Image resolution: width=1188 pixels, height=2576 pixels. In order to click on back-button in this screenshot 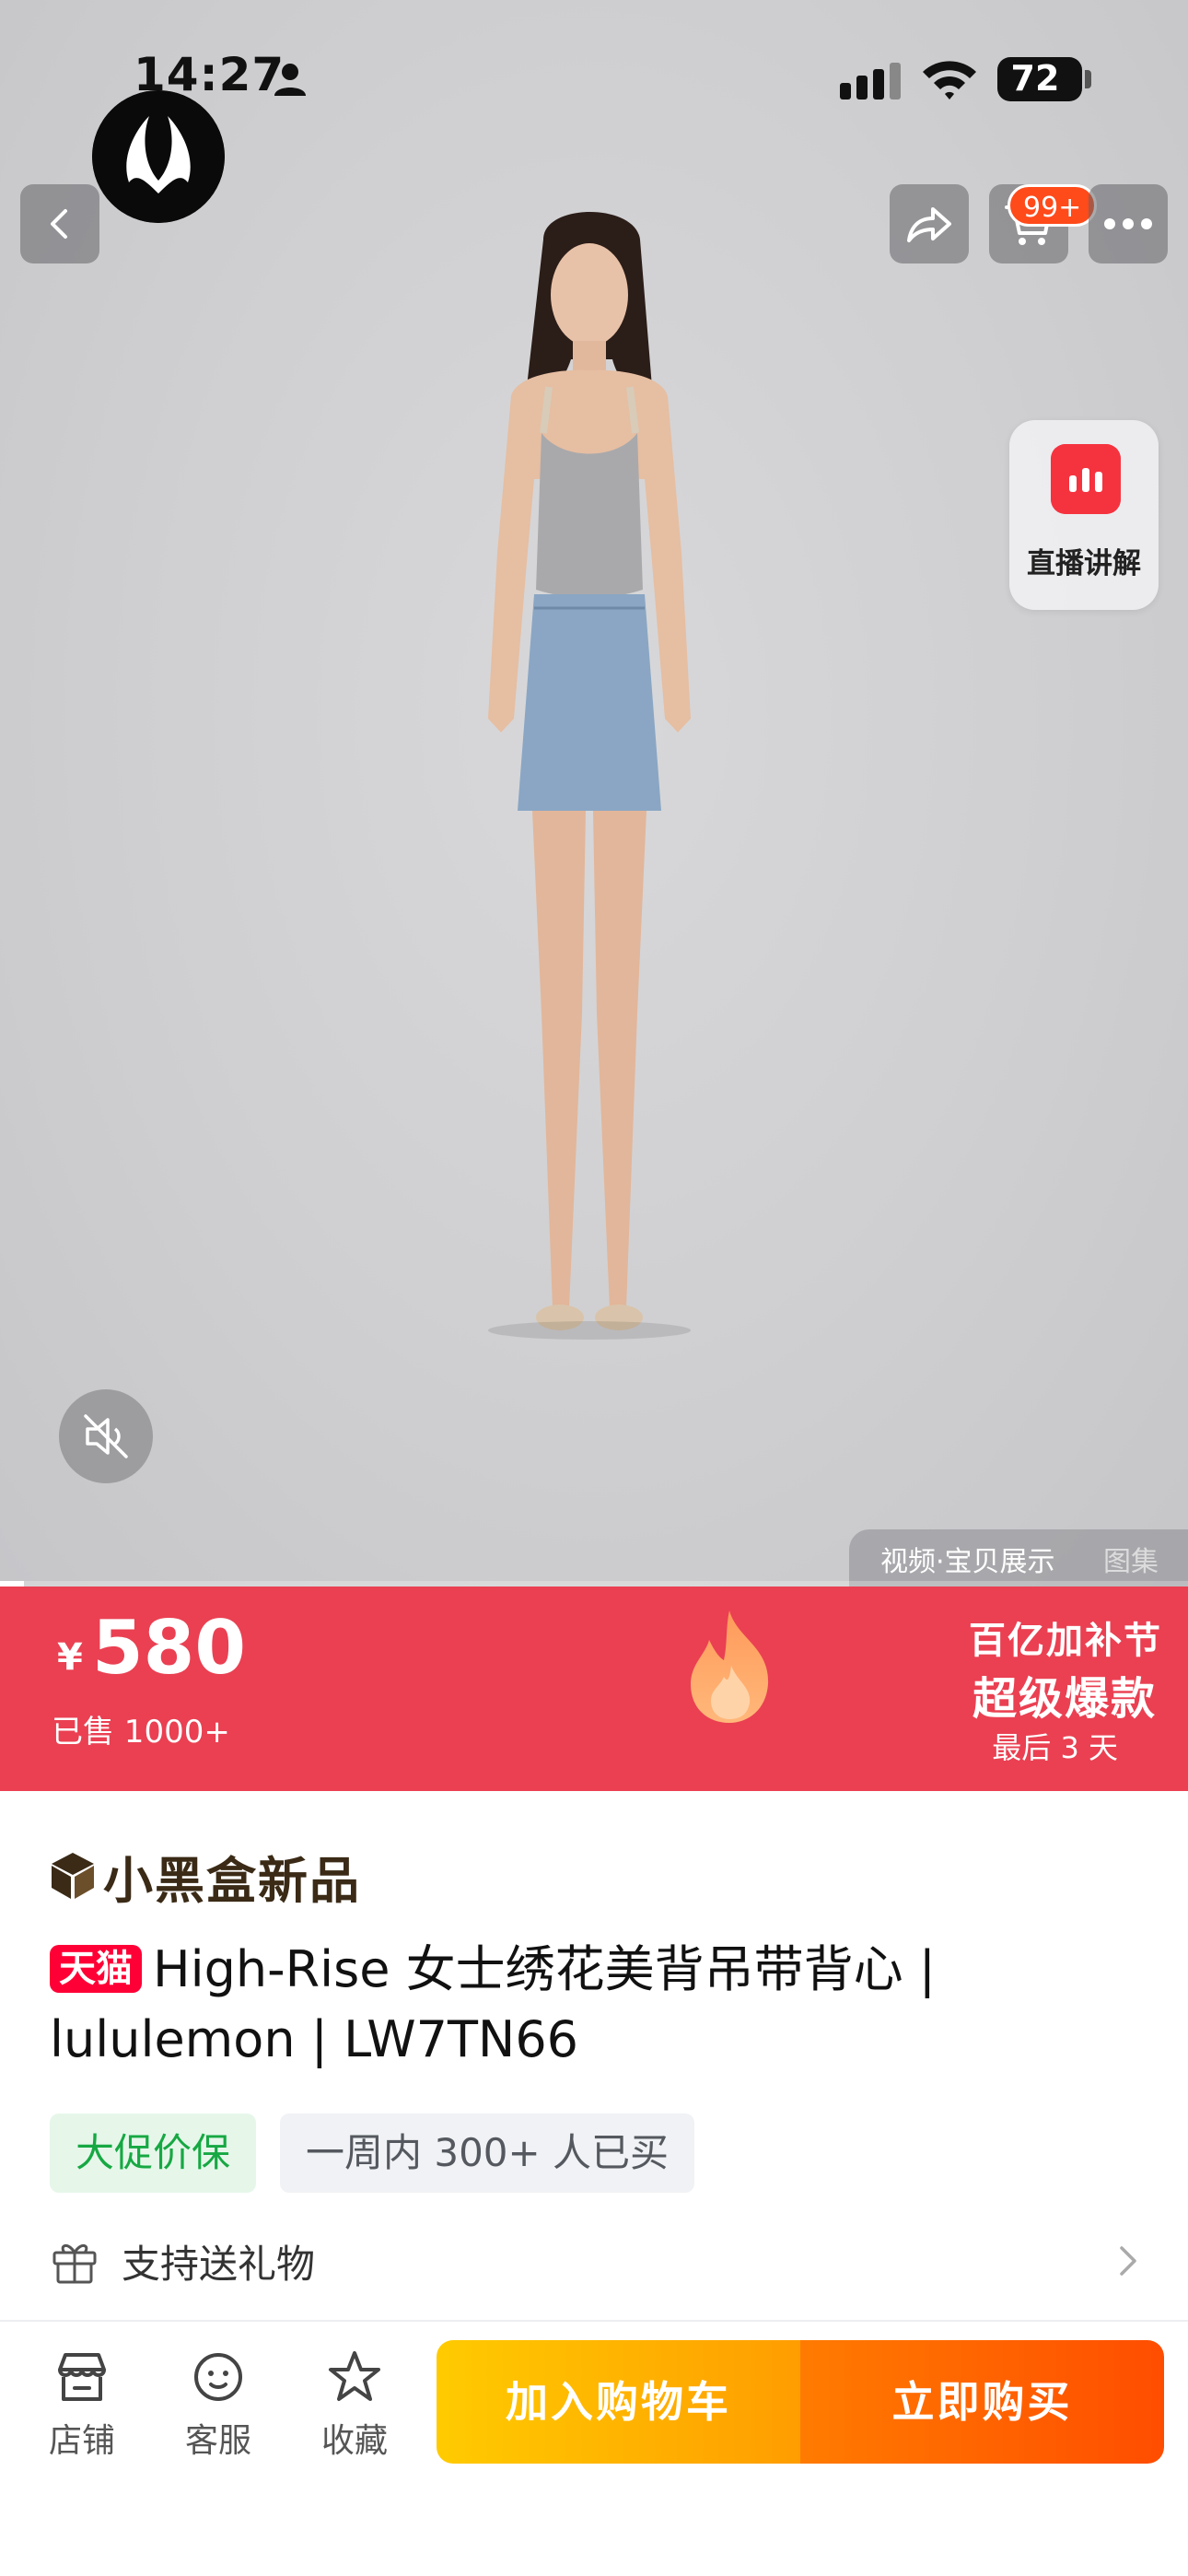, I will do `click(59, 223)`.